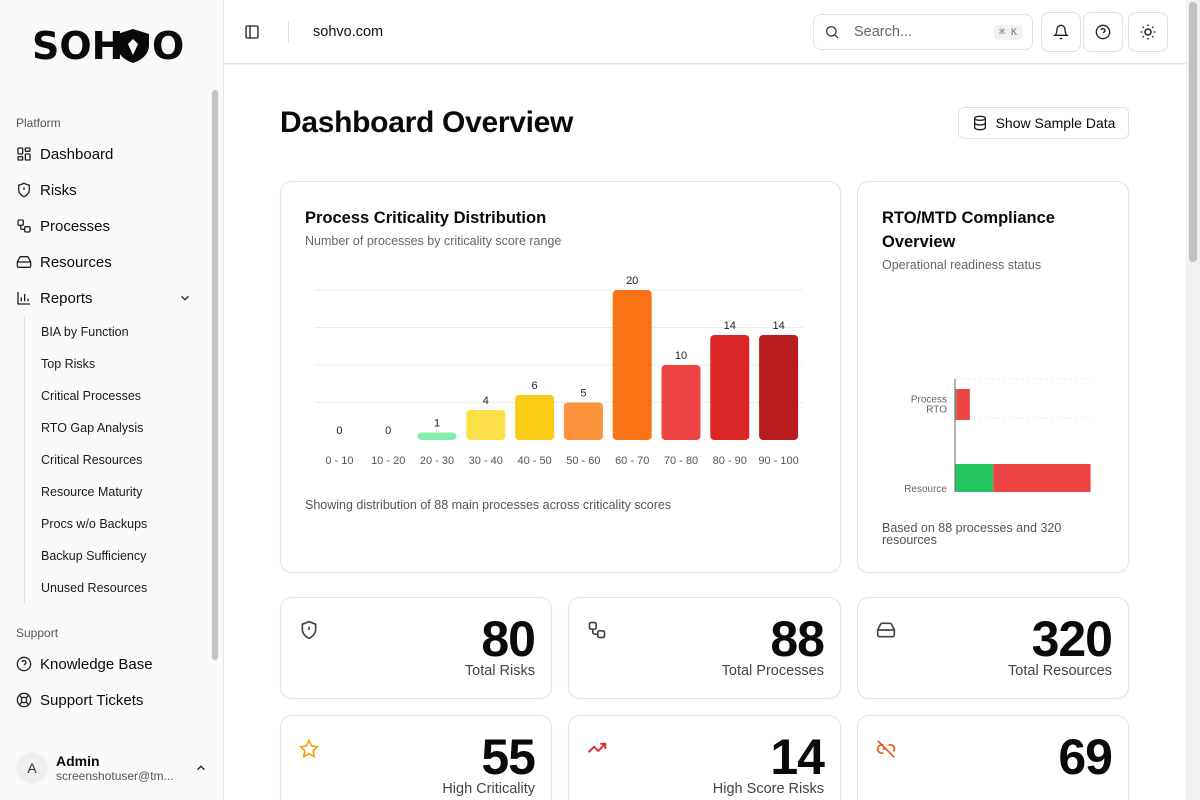  I want to click on subnav-item-unused-resources: Unused Resources, so click(124, 588).